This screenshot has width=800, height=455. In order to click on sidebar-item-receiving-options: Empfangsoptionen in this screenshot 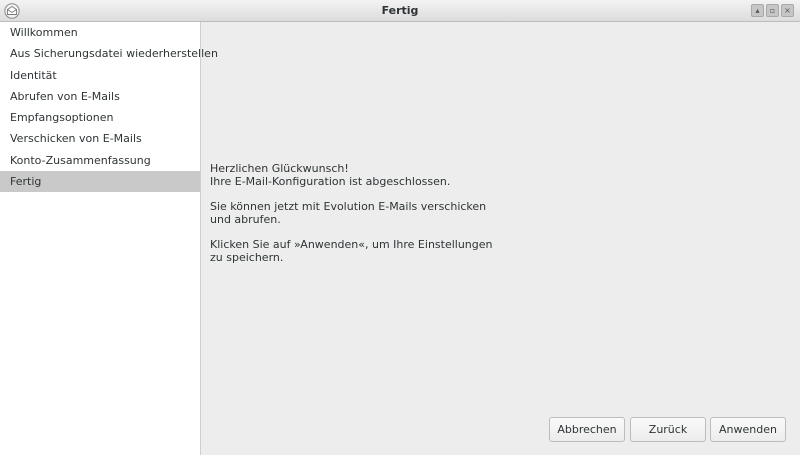, I will do `click(100, 117)`.